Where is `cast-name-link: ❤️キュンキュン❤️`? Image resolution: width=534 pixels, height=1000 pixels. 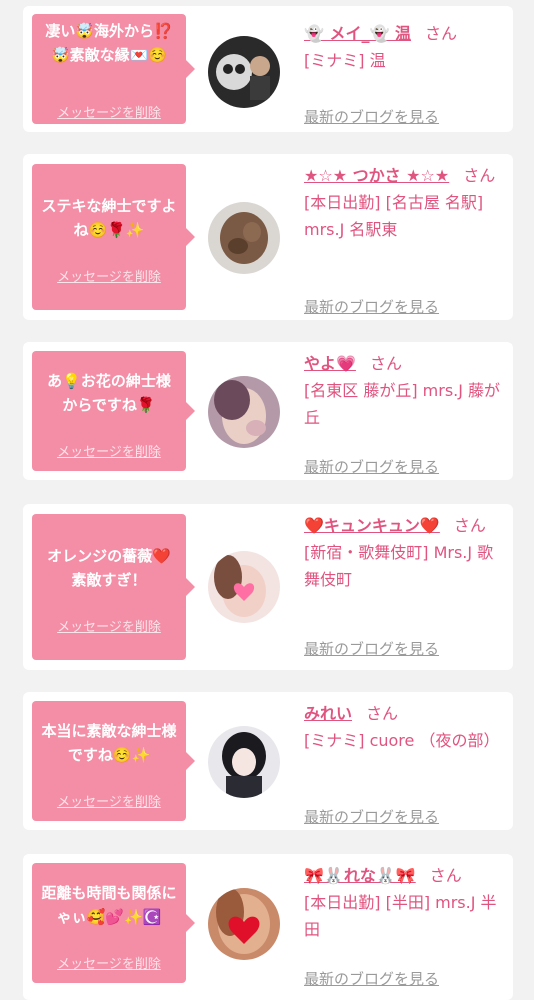
cast-name-link: ❤️キュンキュン❤️ is located at coordinates (372, 525).